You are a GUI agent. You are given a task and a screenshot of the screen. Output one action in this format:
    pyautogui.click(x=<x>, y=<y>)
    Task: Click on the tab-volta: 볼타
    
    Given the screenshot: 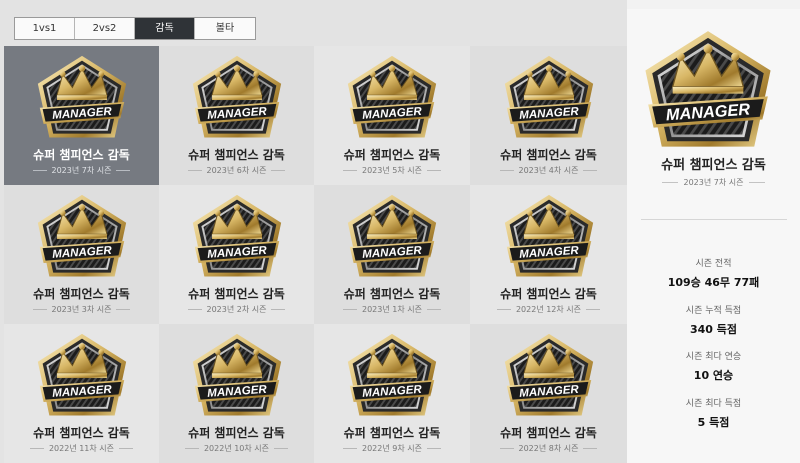 What is the action you would take?
    pyautogui.click(x=225, y=28)
    